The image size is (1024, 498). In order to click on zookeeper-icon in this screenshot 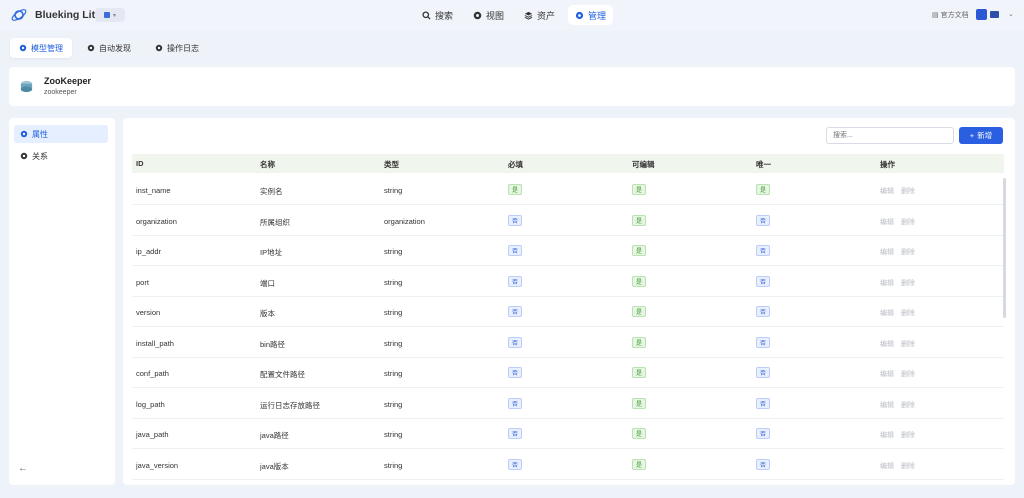, I will do `click(26, 86)`.